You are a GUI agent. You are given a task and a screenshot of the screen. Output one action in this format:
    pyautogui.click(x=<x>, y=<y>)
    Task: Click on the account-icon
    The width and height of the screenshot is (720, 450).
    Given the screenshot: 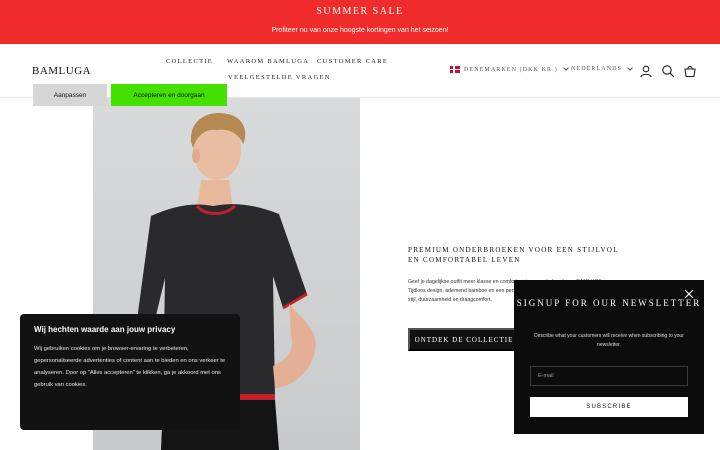 What is the action you would take?
    pyautogui.click(x=646, y=71)
    